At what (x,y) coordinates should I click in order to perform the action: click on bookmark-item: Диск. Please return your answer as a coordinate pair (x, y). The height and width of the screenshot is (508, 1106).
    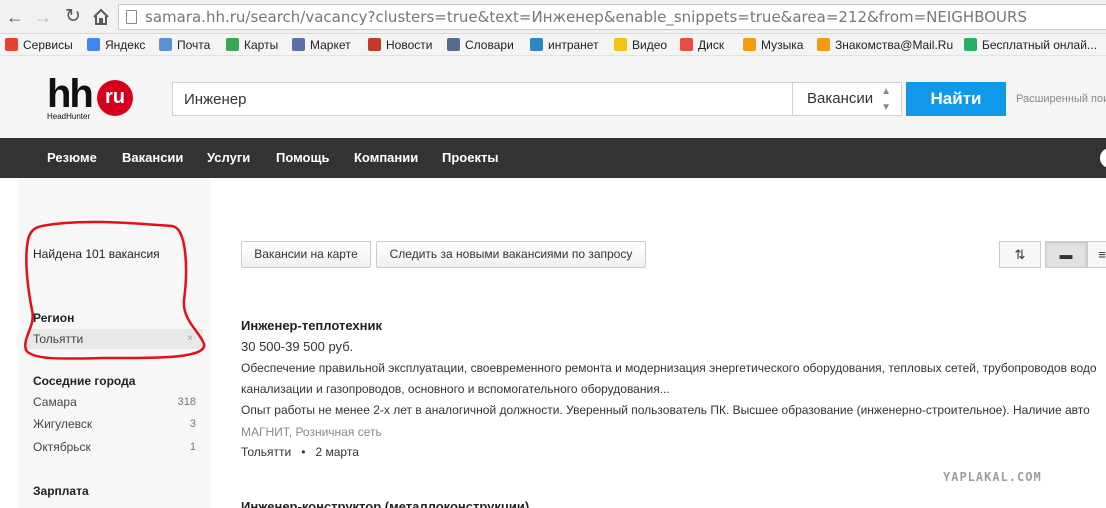
    Looking at the image, I should click on (702, 44).